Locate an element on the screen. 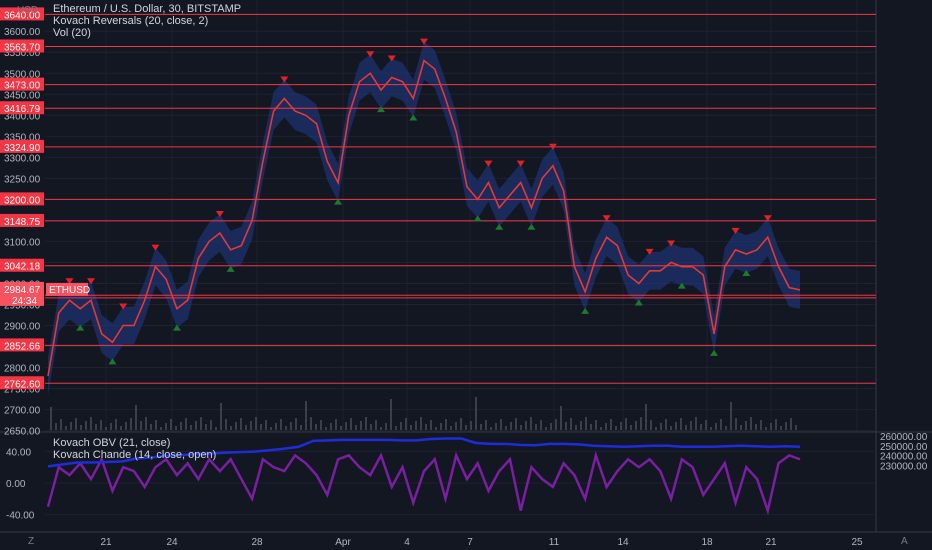 The image size is (932, 550). time-axis: 21 24 28 Apr 4 7 11 14 18 21 25 is located at coordinates (481, 542).